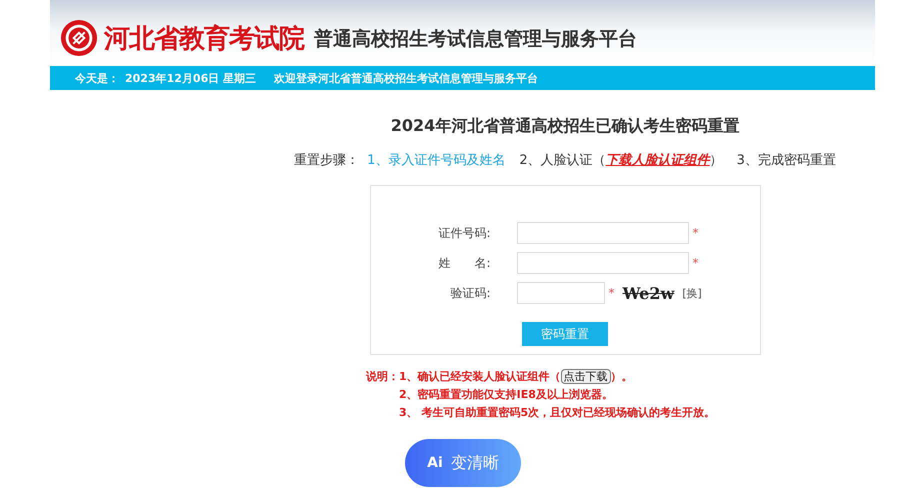 The height and width of the screenshot is (491, 921). I want to click on step-text: 2、人脸认证（, so click(562, 160).